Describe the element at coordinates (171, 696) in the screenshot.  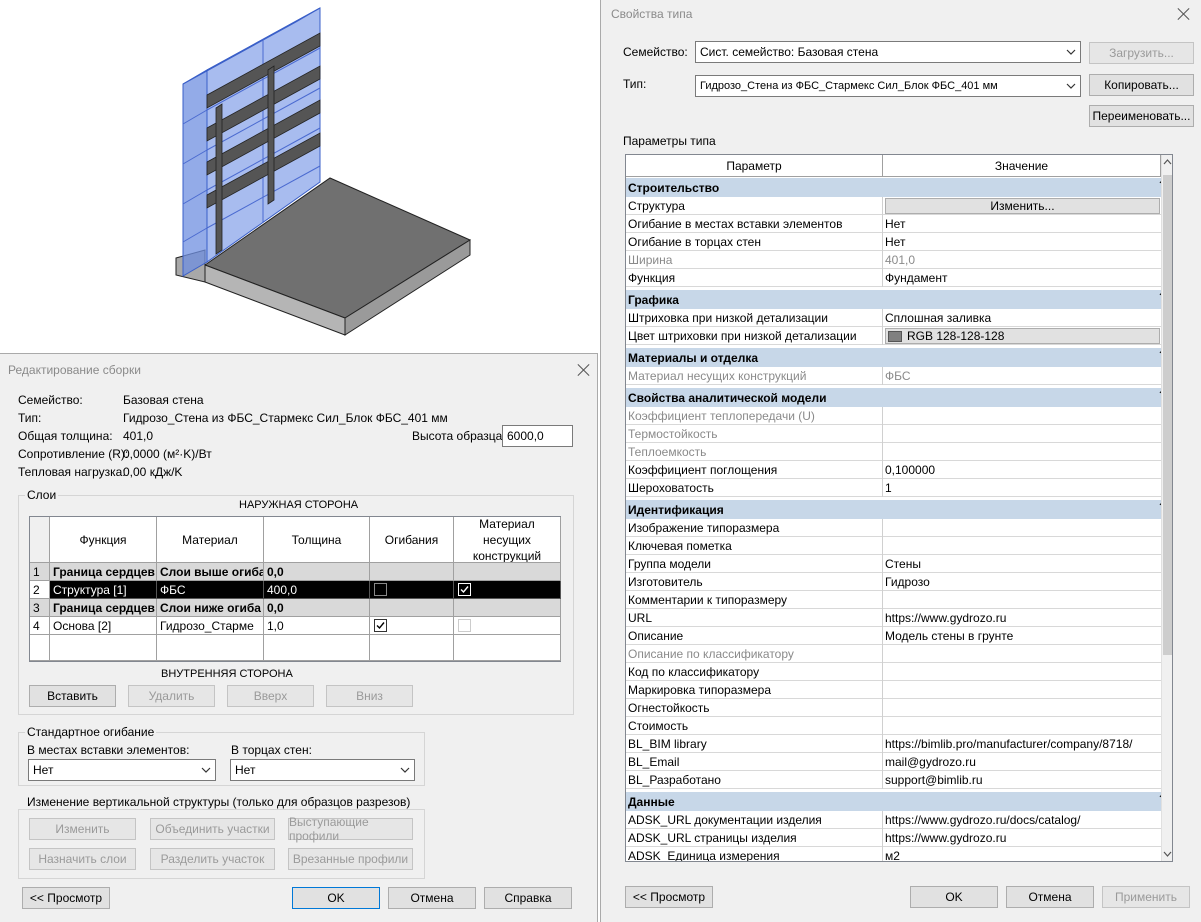
I see `delete-layer-button: Удалить` at that location.